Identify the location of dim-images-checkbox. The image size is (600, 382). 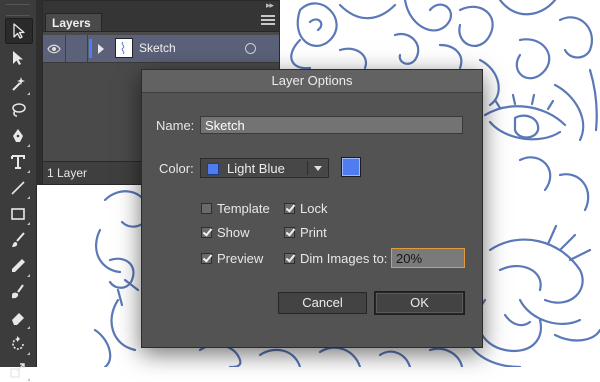
(289, 258).